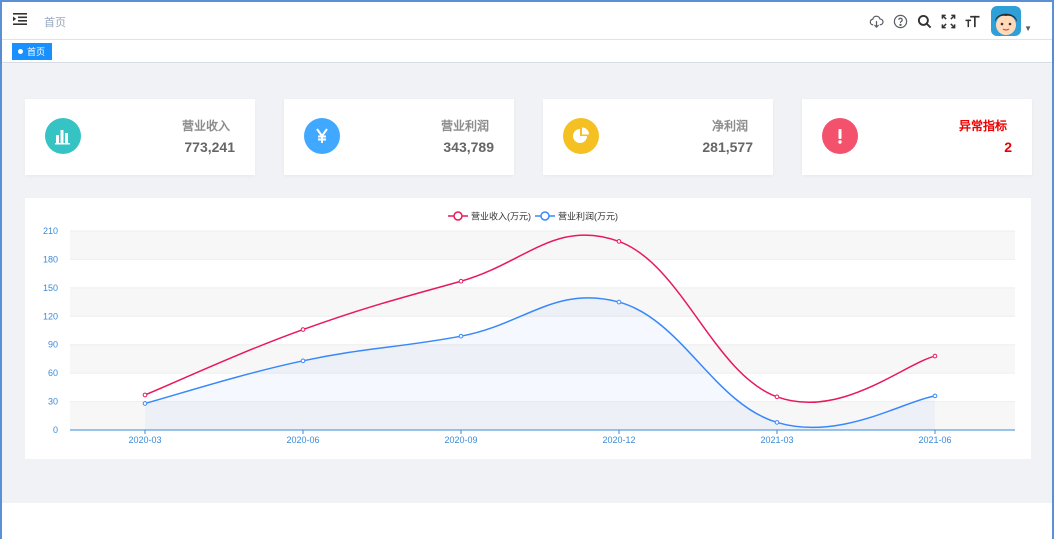 This screenshot has height=539, width=1054. Describe the element at coordinates (460, 440) in the screenshot. I see `x-tick-label: 2020-09` at that location.